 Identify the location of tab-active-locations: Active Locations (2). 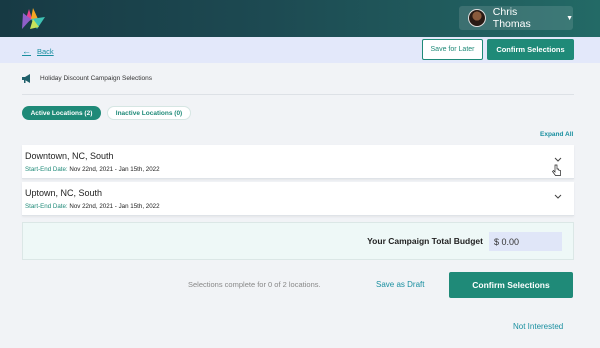
(61, 113).